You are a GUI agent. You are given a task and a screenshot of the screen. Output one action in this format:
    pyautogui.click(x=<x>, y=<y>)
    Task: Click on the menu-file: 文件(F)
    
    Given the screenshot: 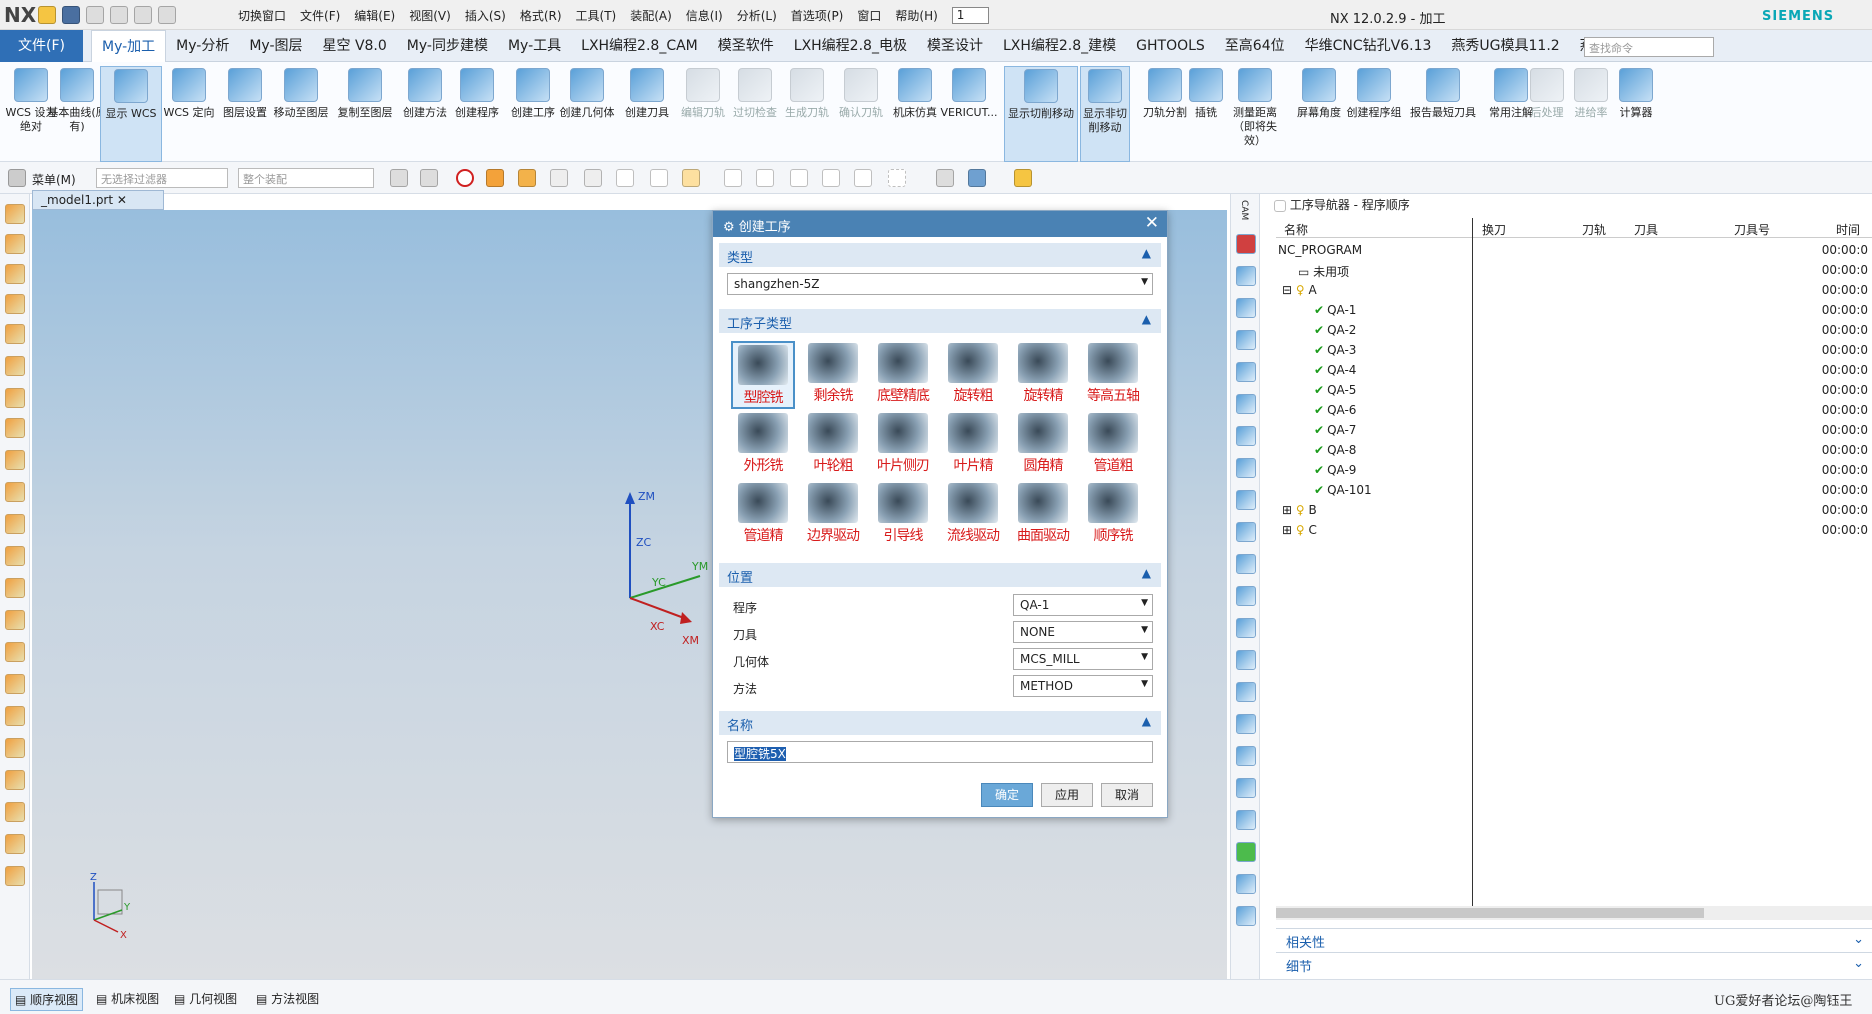 What is the action you would take?
    pyautogui.click(x=320, y=15)
    